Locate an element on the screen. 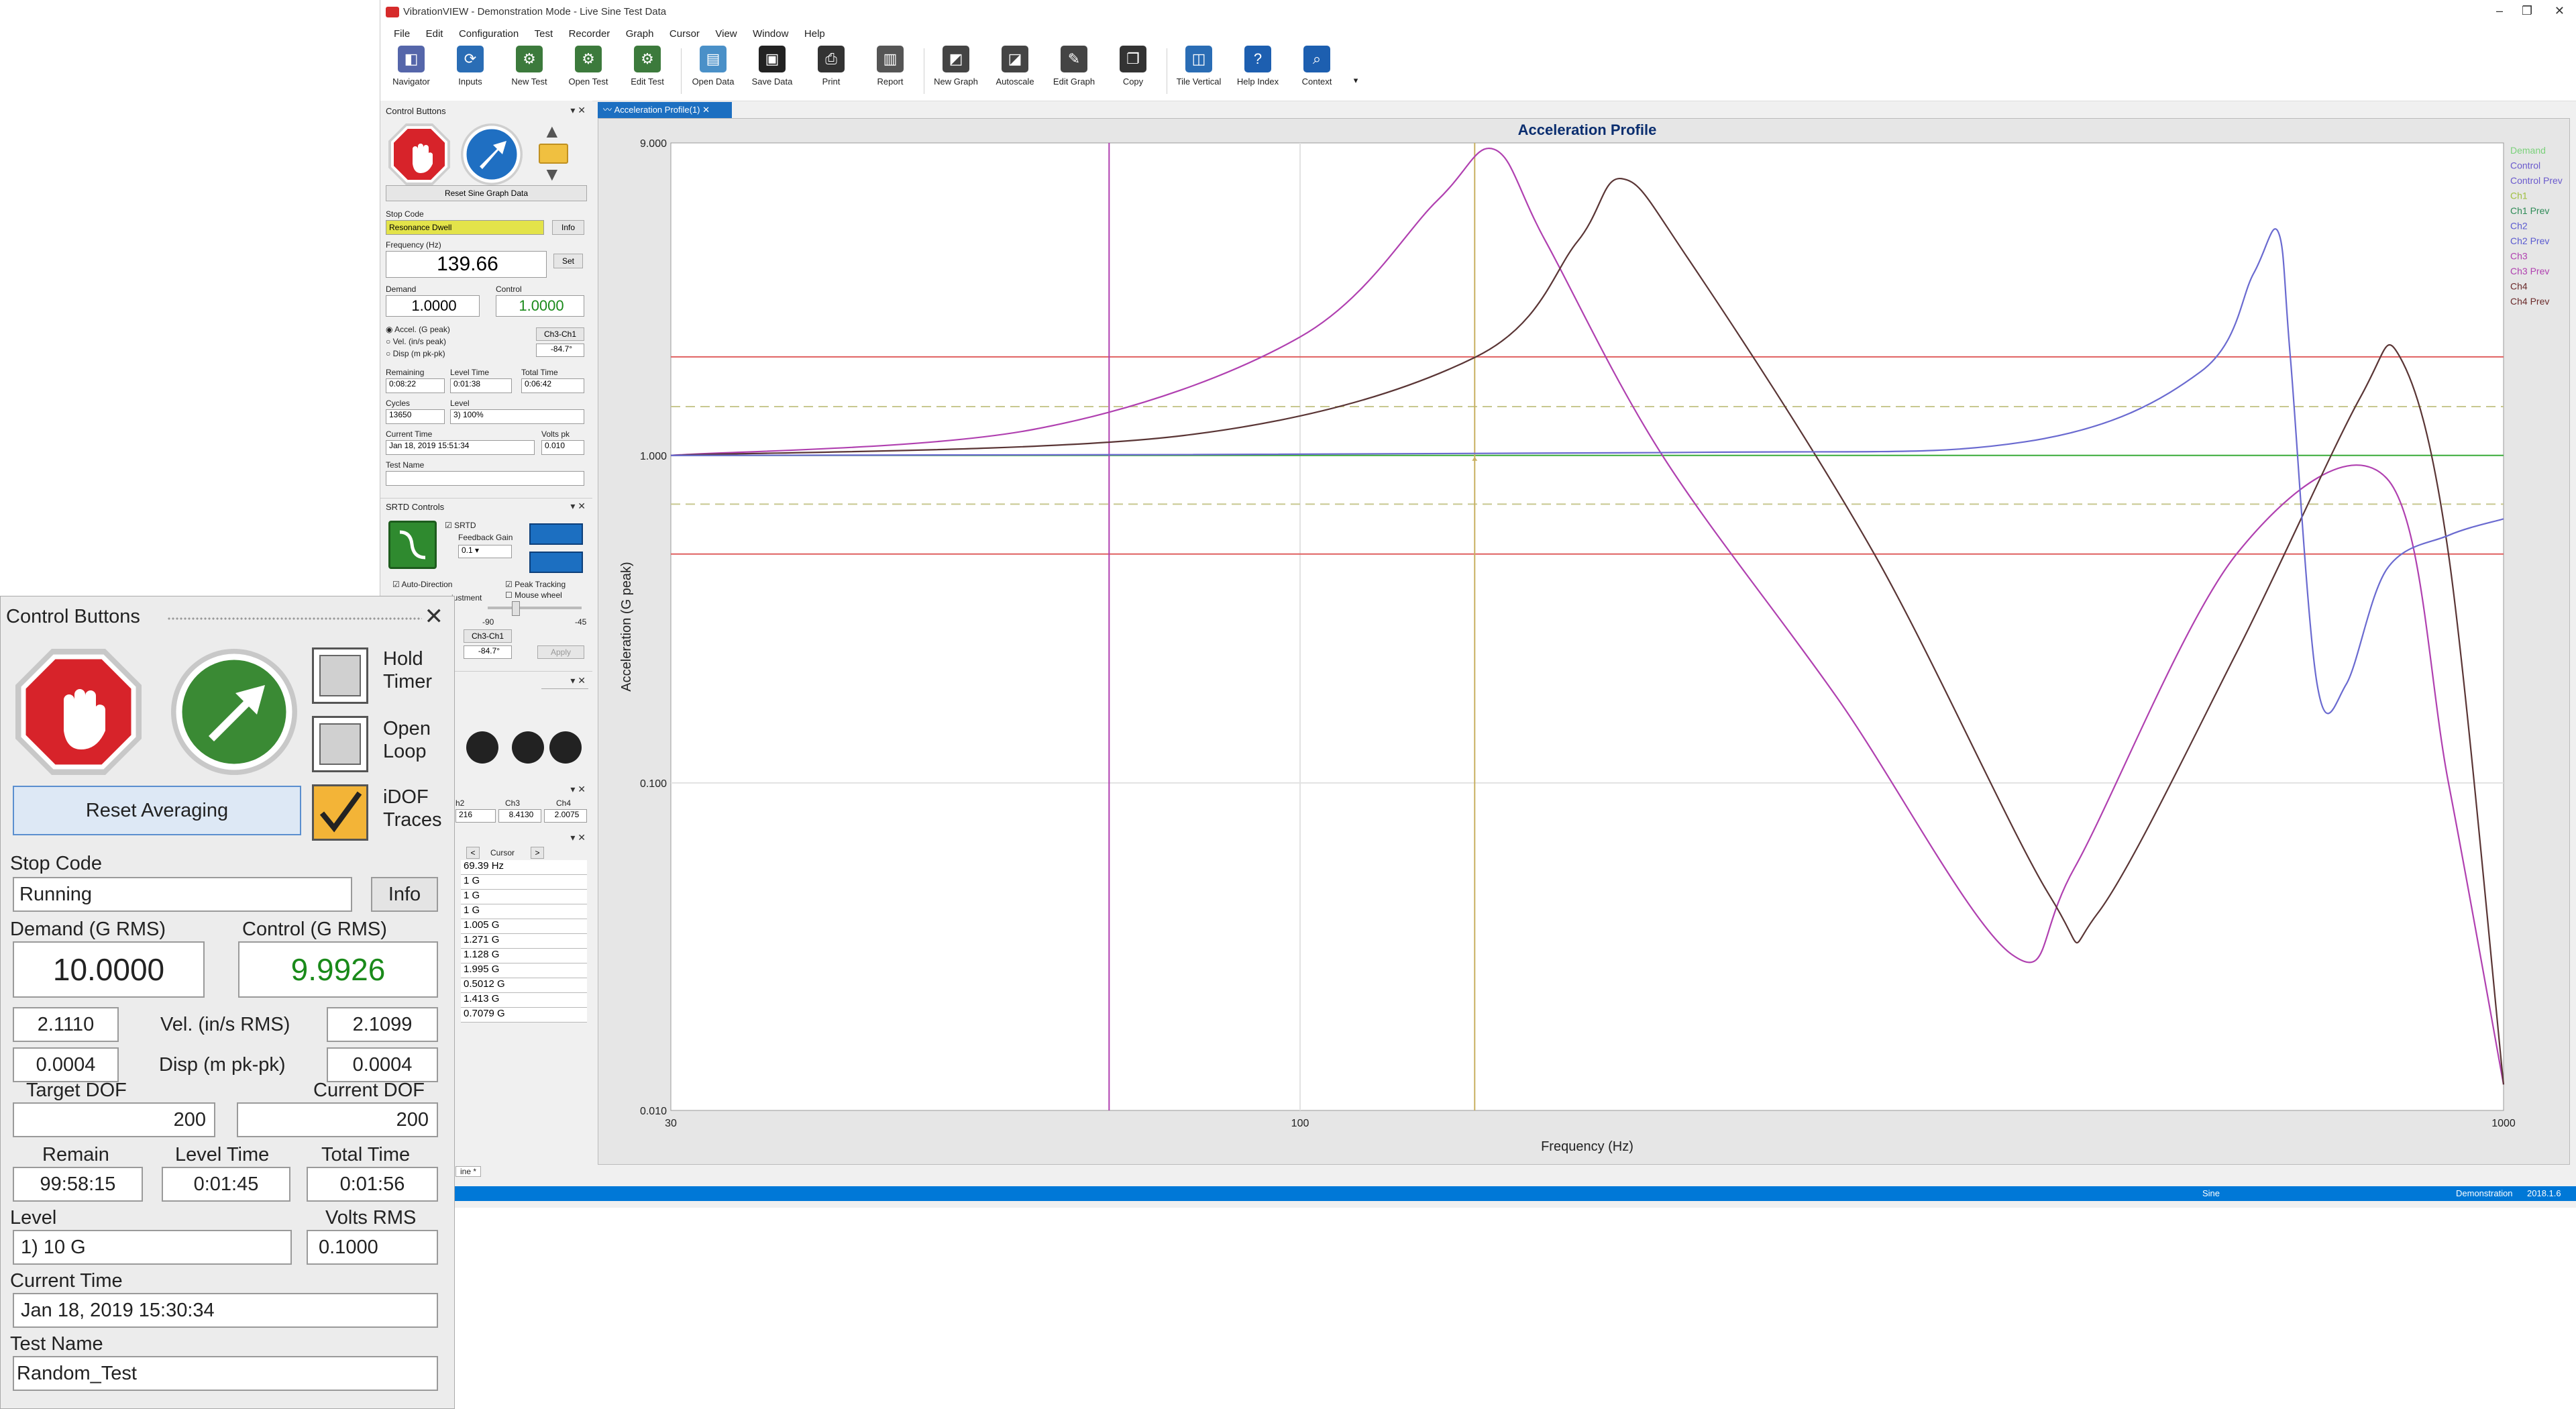 This screenshot has height=1409, width=2576. current-dof-field: 200 is located at coordinates (337, 1119).